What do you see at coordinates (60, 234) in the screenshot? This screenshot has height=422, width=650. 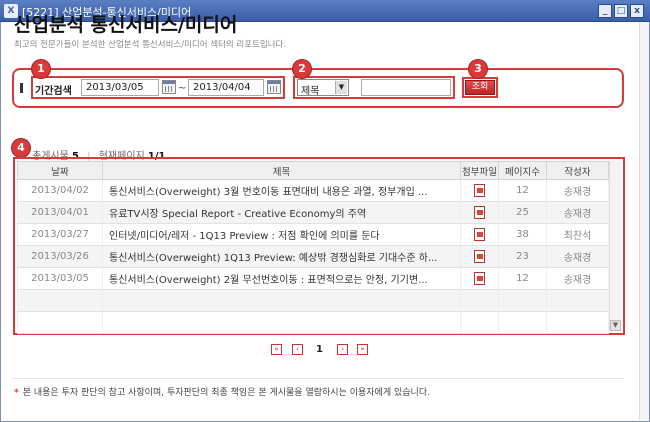 I see `row-date: 2013/03/27` at bounding box center [60, 234].